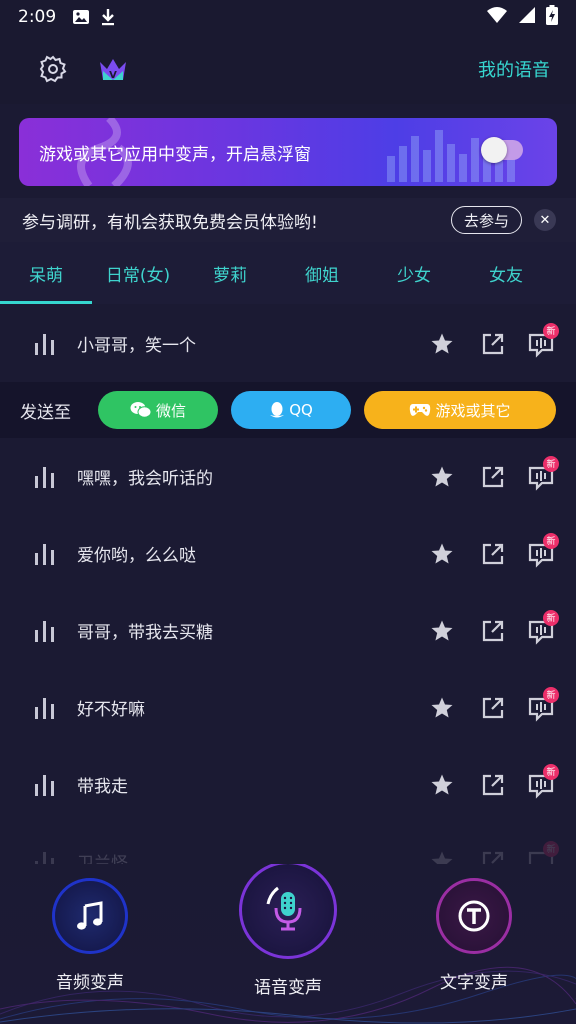  I want to click on audio-circle, so click(90, 916).